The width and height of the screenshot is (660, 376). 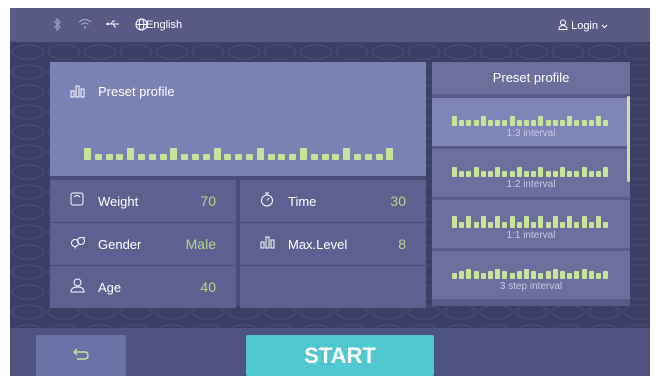 What do you see at coordinates (333, 201) in the screenshot?
I see `time-field: Time 30` at bounding box center [333, 201].